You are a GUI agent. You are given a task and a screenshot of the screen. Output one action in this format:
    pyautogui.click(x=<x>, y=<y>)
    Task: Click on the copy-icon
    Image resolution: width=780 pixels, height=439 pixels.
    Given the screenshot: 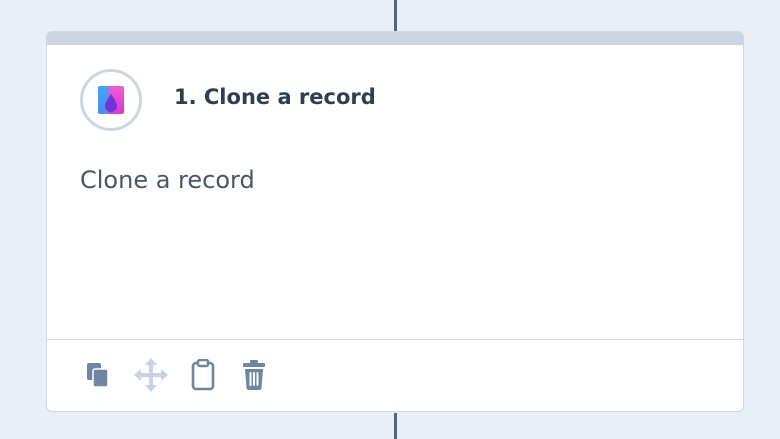 What is the action you would take?
    pyautogui.click(x=98, y=375)
    